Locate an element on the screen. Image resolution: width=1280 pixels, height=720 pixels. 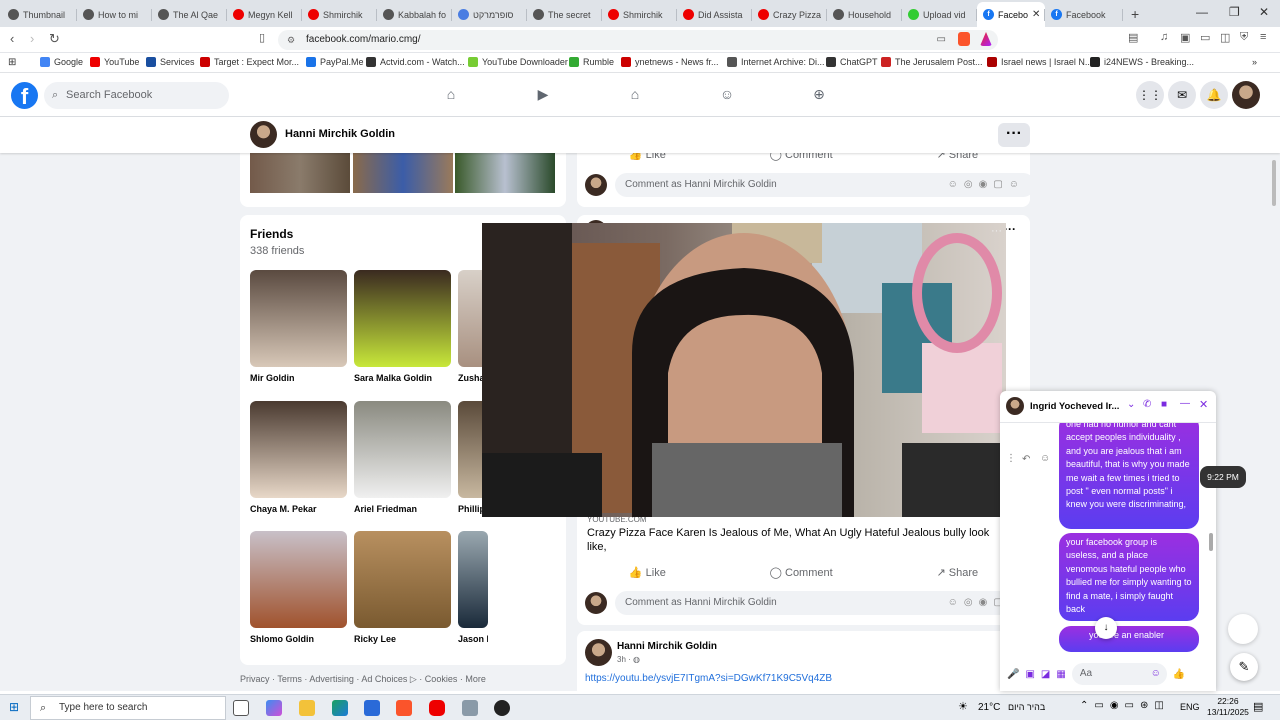
wallet-icon: ▭ is located at coordinates (1205, 37).